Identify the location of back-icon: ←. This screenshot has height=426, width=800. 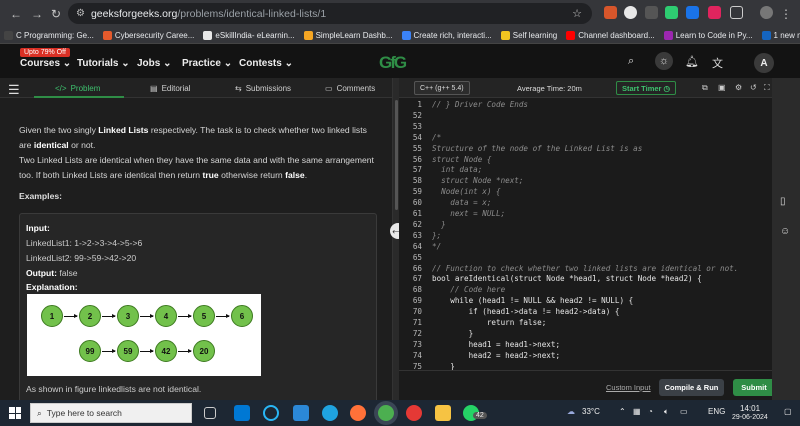
(16, 14).